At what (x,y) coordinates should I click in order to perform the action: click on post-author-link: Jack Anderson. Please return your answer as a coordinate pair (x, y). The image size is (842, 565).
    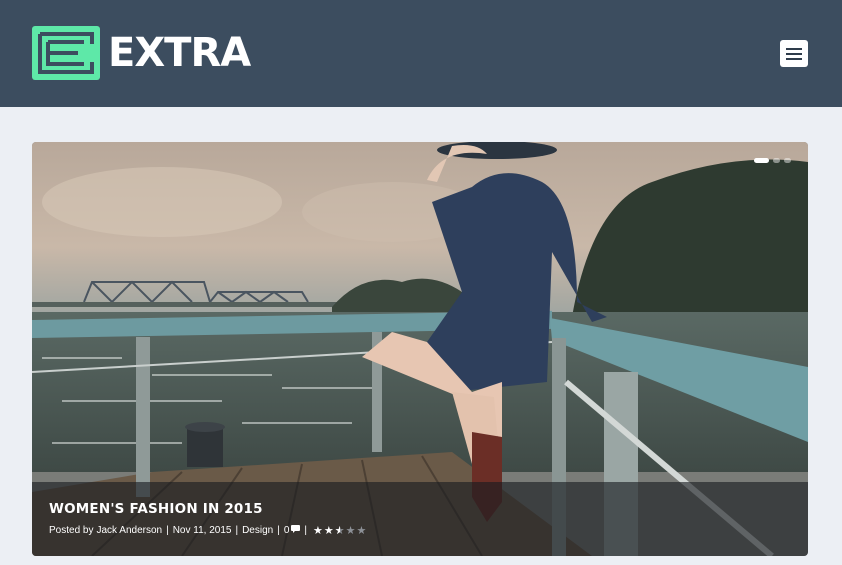
    Looking at the image, I should click on (129, 530).